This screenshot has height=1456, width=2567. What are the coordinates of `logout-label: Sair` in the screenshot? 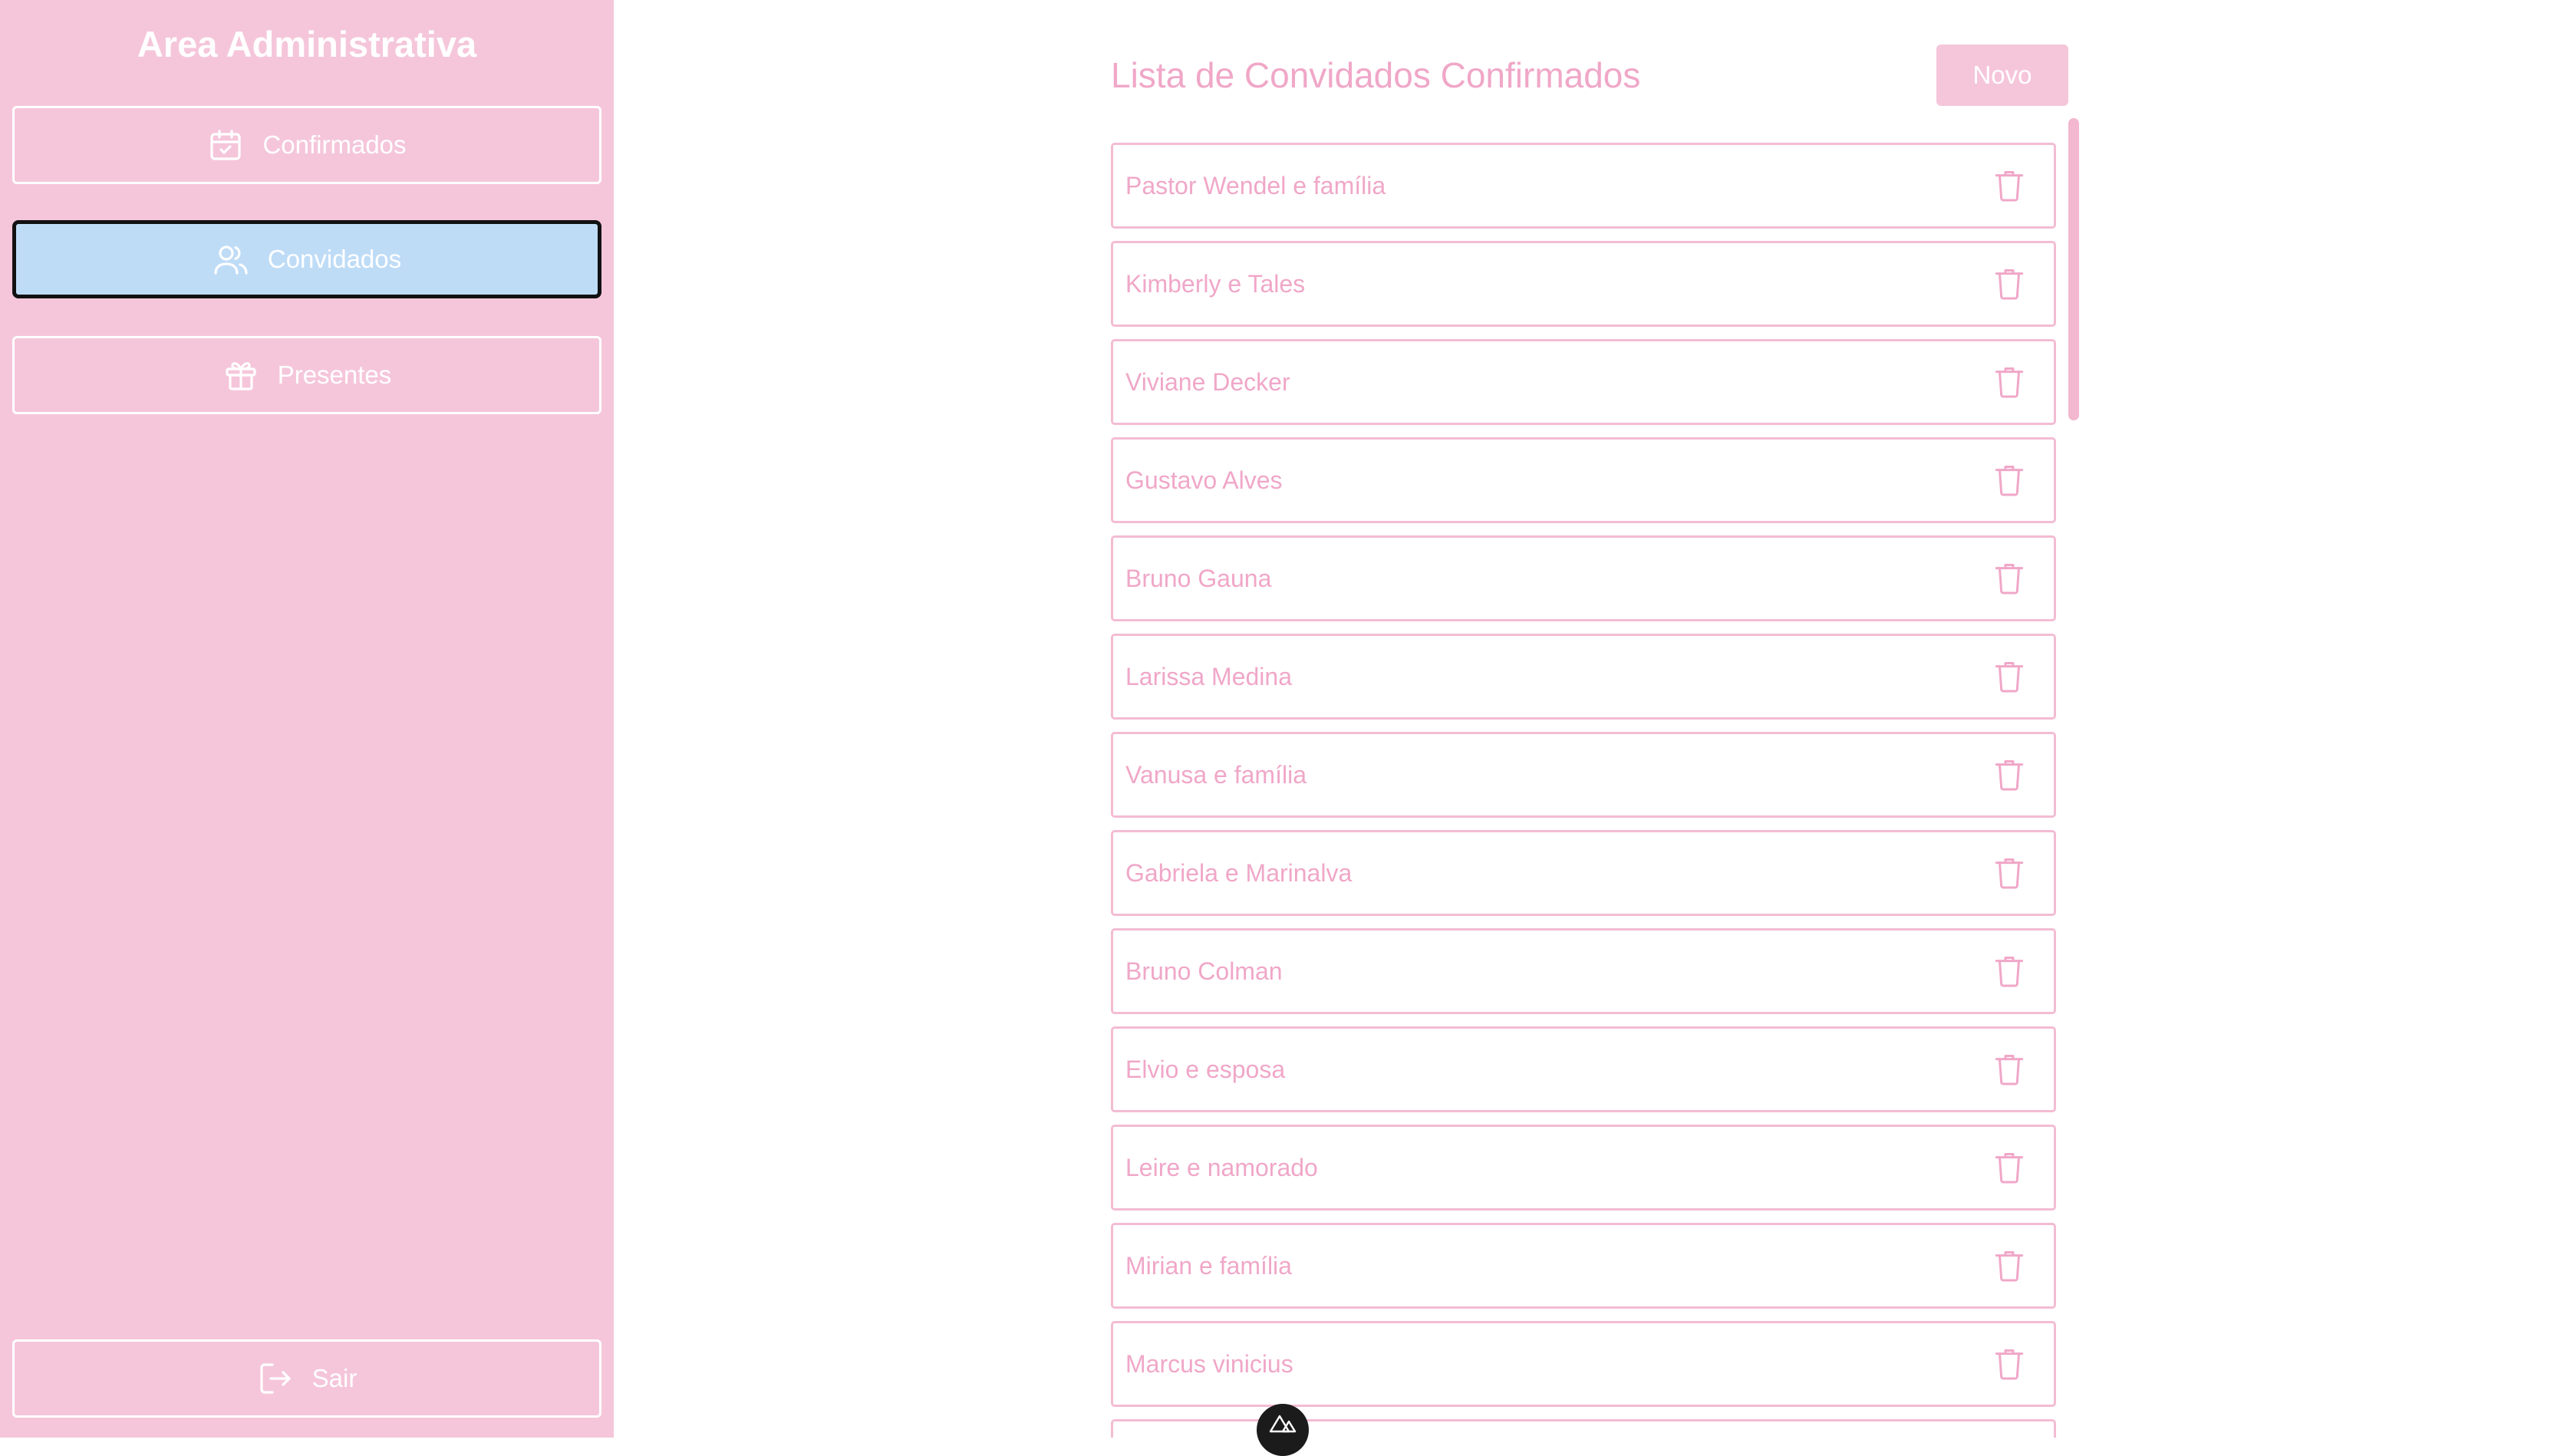 It's located at (334, 1378).